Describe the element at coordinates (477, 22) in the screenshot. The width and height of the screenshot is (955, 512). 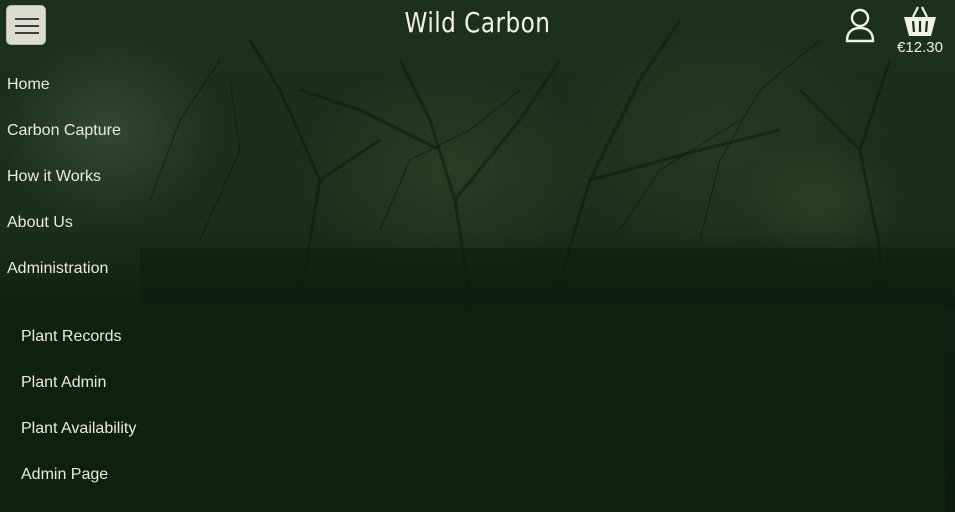
I see `site-brand: Wild Carbon` at that location.